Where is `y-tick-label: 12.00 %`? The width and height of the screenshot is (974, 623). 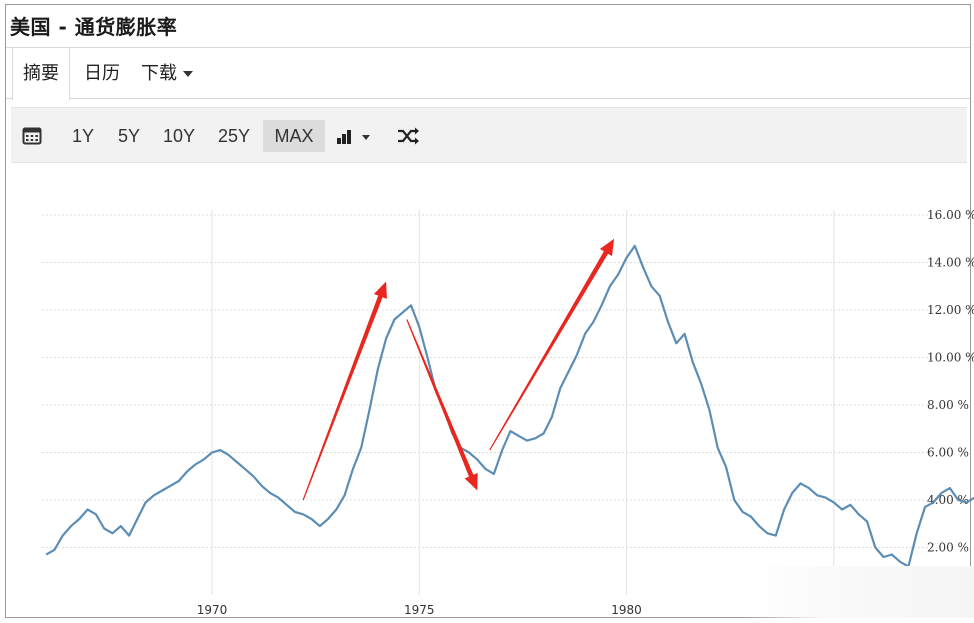
y-tick-label: 12.00 % is located at coordinates (950, 310).